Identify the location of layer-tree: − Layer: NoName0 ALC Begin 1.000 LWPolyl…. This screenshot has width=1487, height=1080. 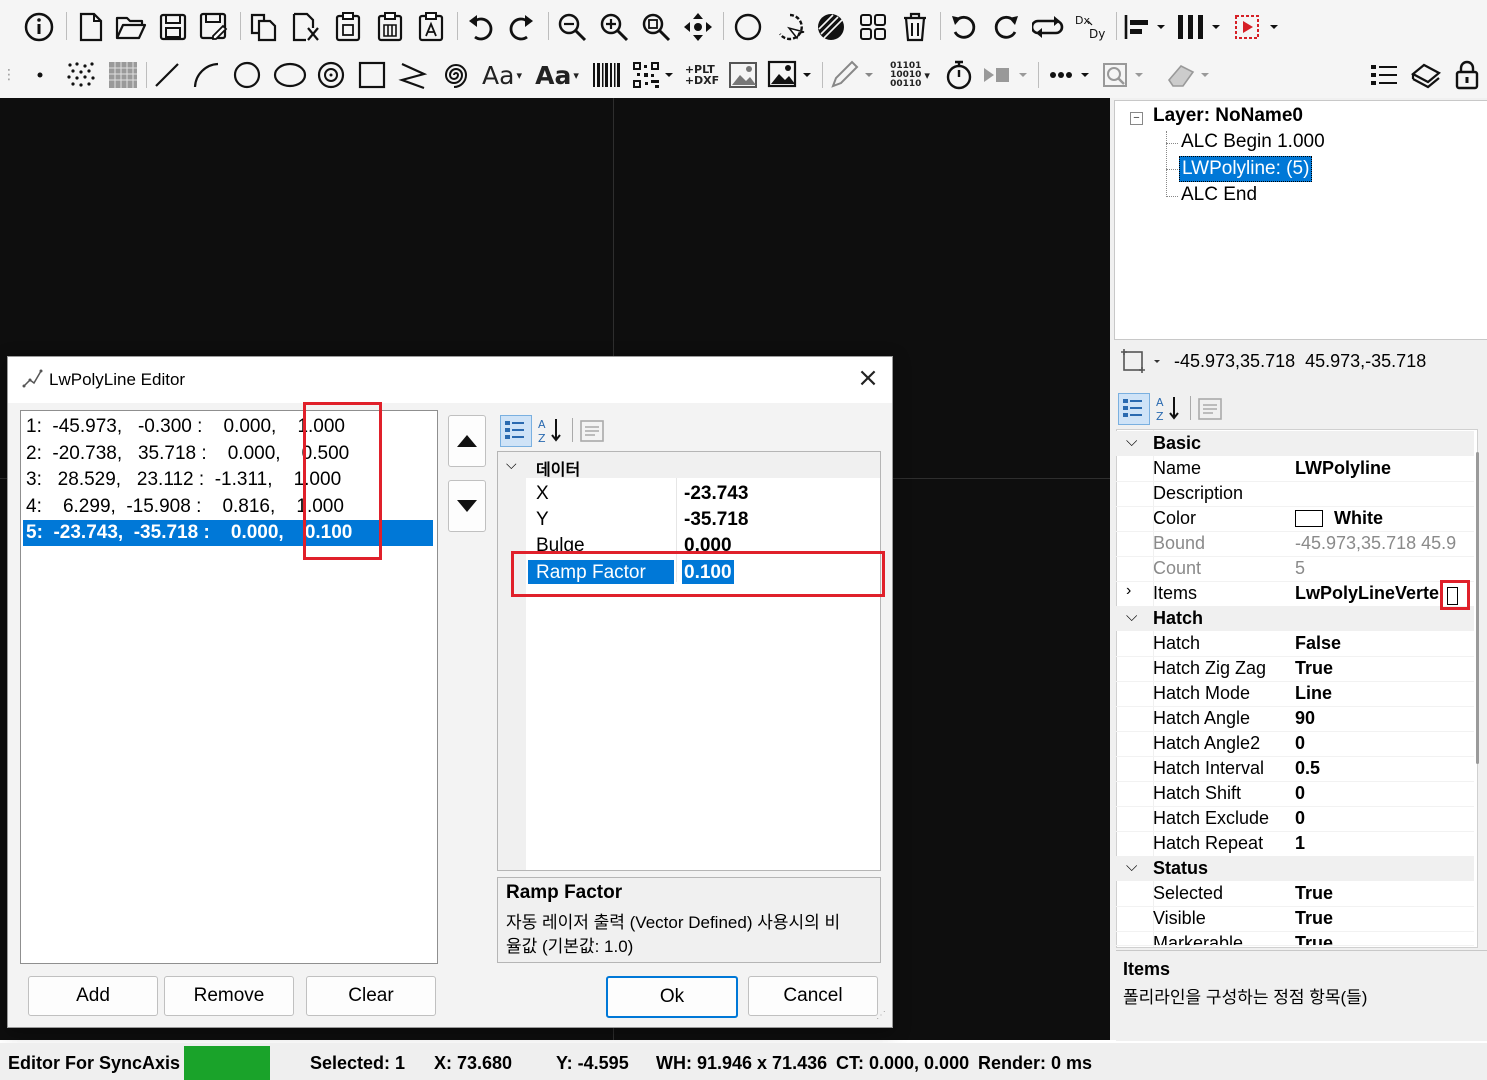
(1300, 220).